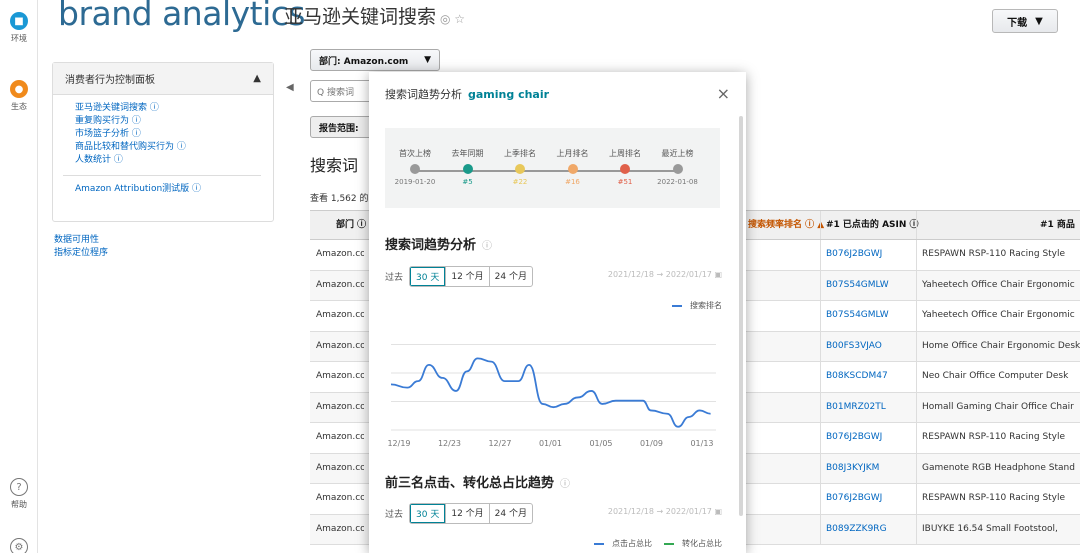 Image resolution: width=1080 pixels, height=553 pixels. Describe the element at coordinates (1001, 407) in the screenshot. I see `cell-product: Homall Gaming Chair Office Chair` at that location.